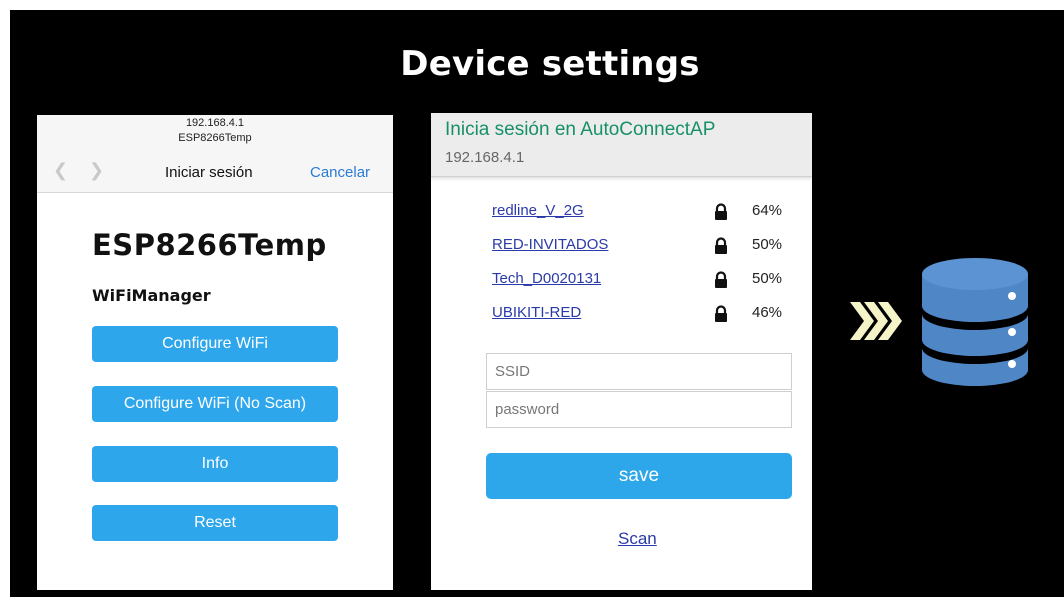 Image resolution: width=1064 pixels, height=597 pixels. I want to click on network-row: Tech_D0020131 50%, so click(642, 281).